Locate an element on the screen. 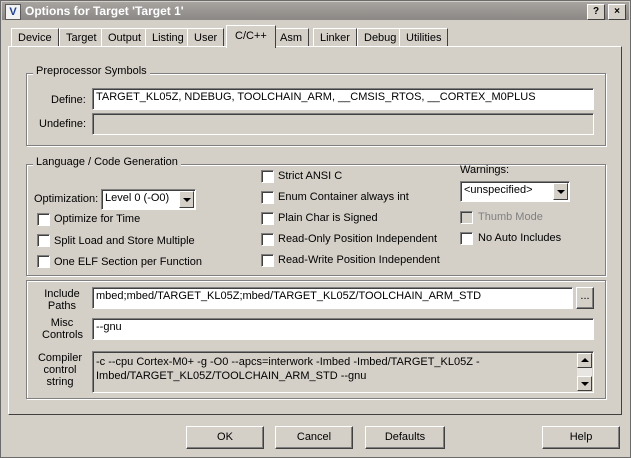 The height and width of the screenshot is (458, 631). no-auto-includes-checkbox is located at coordinates (466, 238).